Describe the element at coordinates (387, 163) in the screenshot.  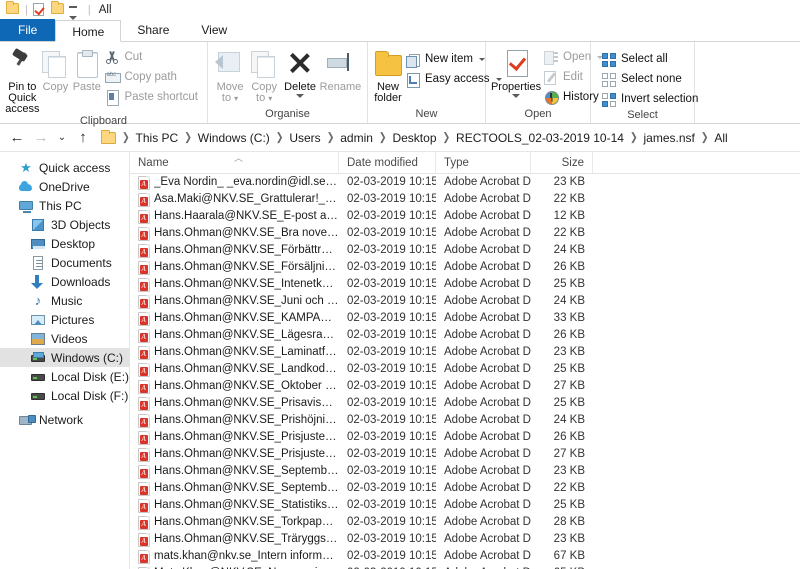
I see `column-header-date-modified: Date modified` at that location.